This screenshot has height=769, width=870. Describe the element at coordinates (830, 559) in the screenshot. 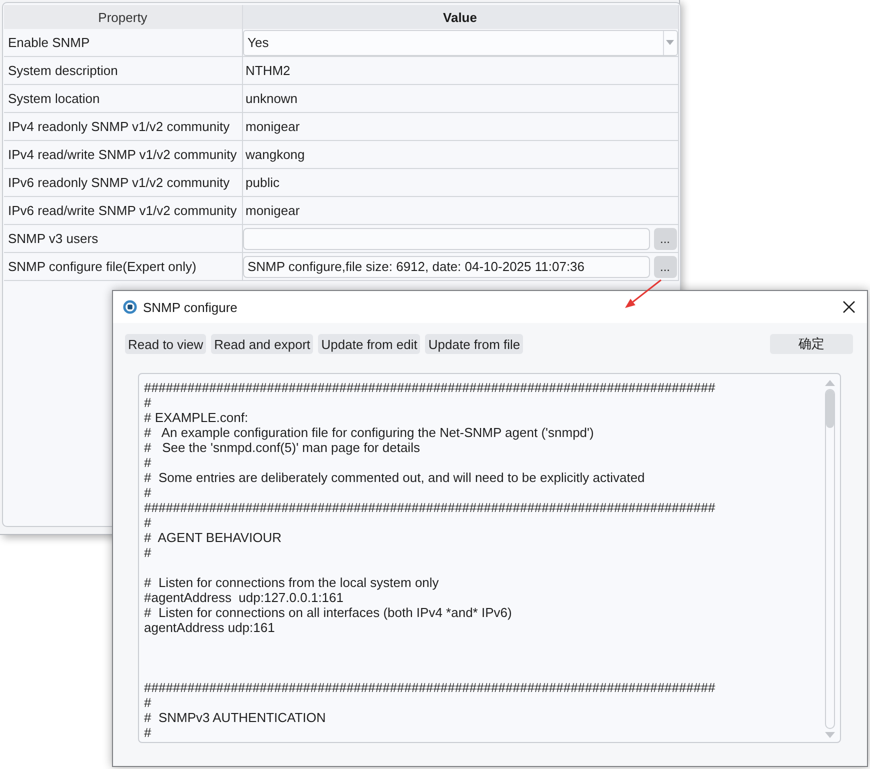

I see `scrollbar-track` at that location.